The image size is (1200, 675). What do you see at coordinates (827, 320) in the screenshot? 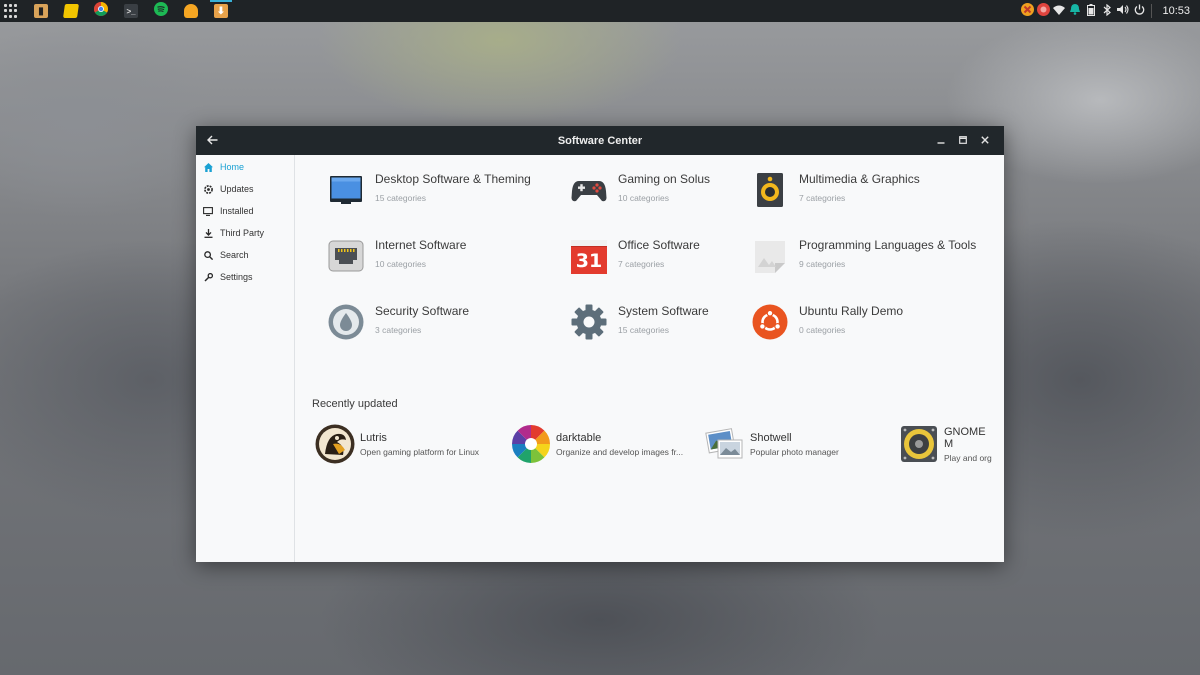
I see `category-ubuntu-rally: Ubuntu Rally Demo 0 categories` at bounding box center [827, 320].